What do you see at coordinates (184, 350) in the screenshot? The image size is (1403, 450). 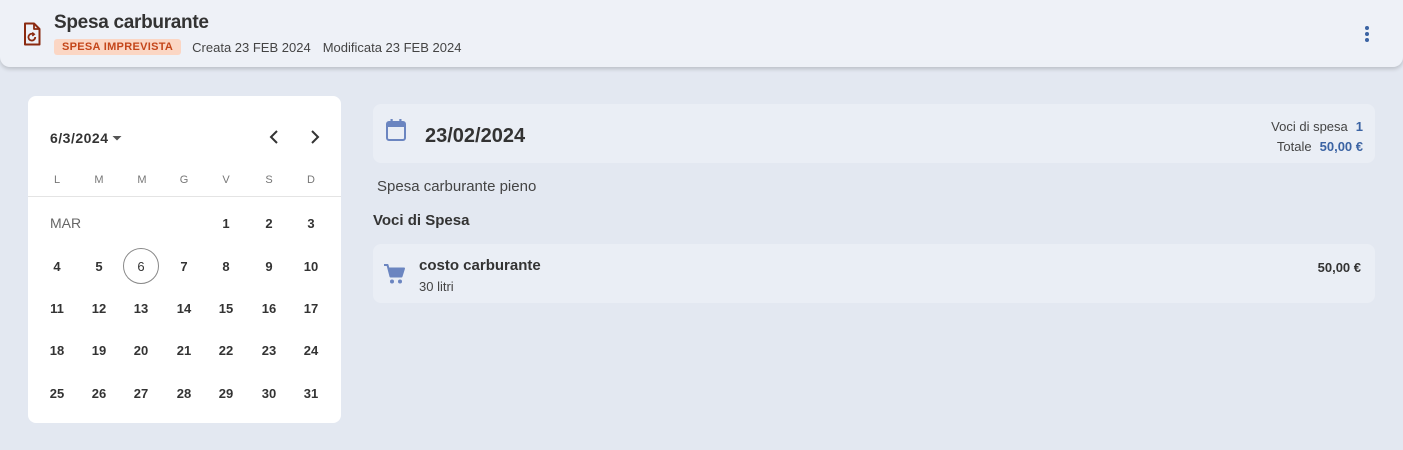 I see `calendar-day: 21` at bounding box center [184, 350].